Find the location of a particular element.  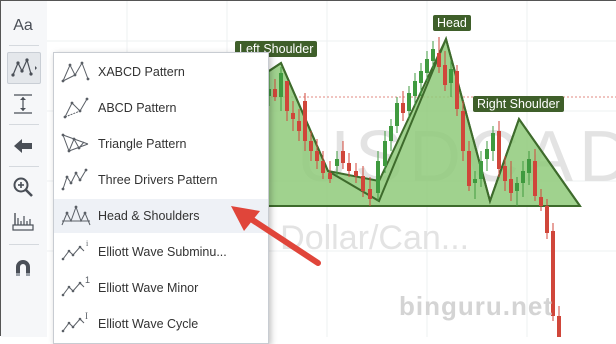

text-tool-button: Aa is located at coordinates (23, 26).